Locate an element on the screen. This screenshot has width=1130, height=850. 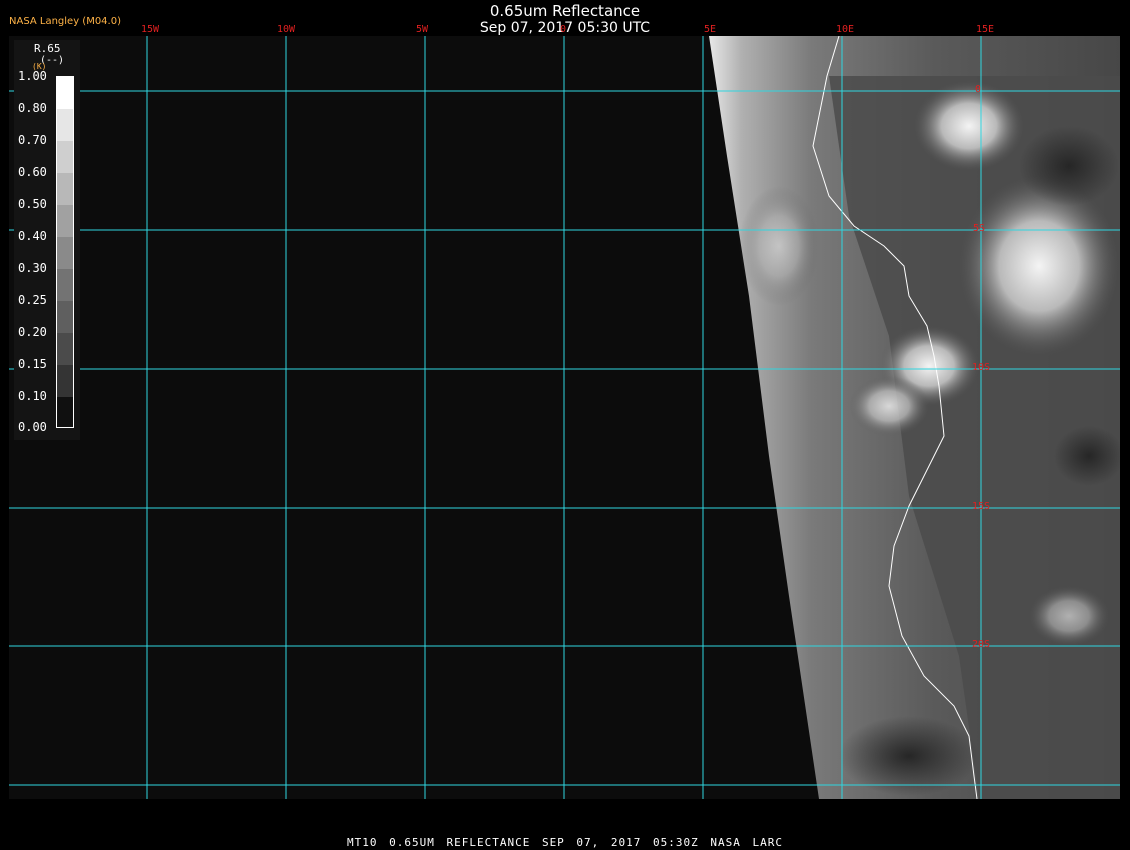
lon-label: 0 is located at coordinates (563, 29).